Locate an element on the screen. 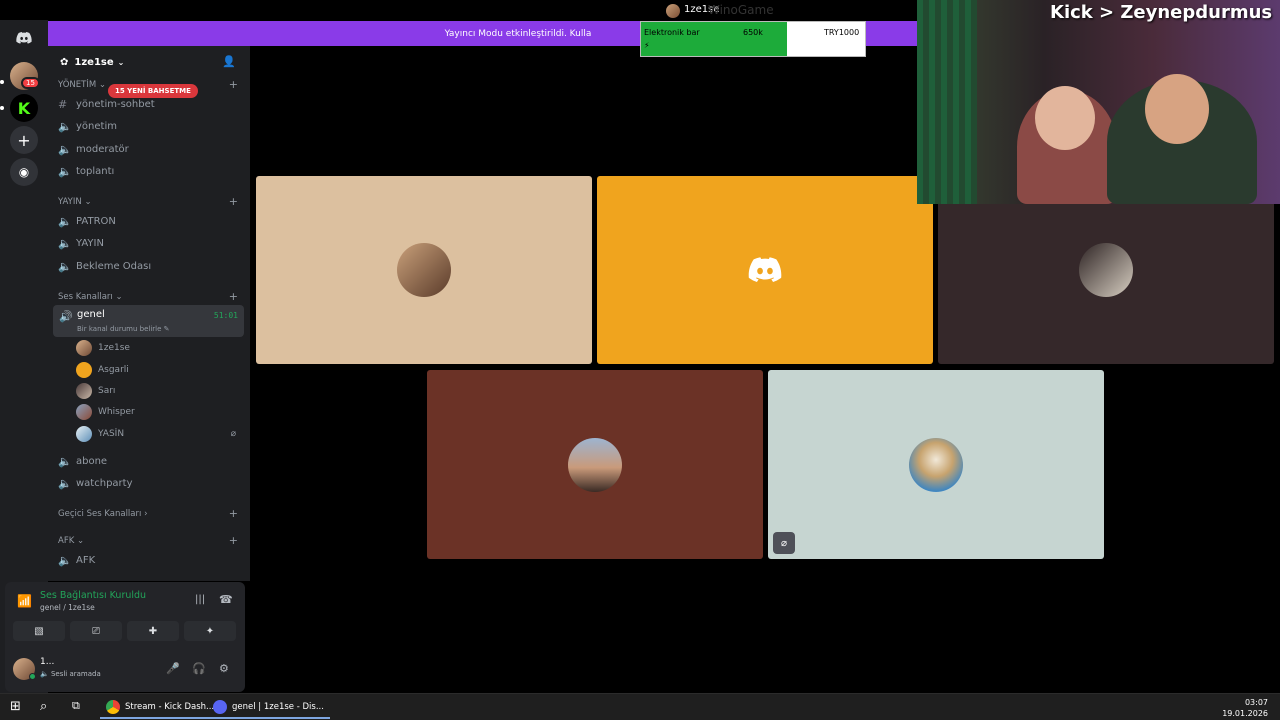 This screenshot has width=1280, height=720. channel-genel-name: genel is located at coordinates (91, 314).